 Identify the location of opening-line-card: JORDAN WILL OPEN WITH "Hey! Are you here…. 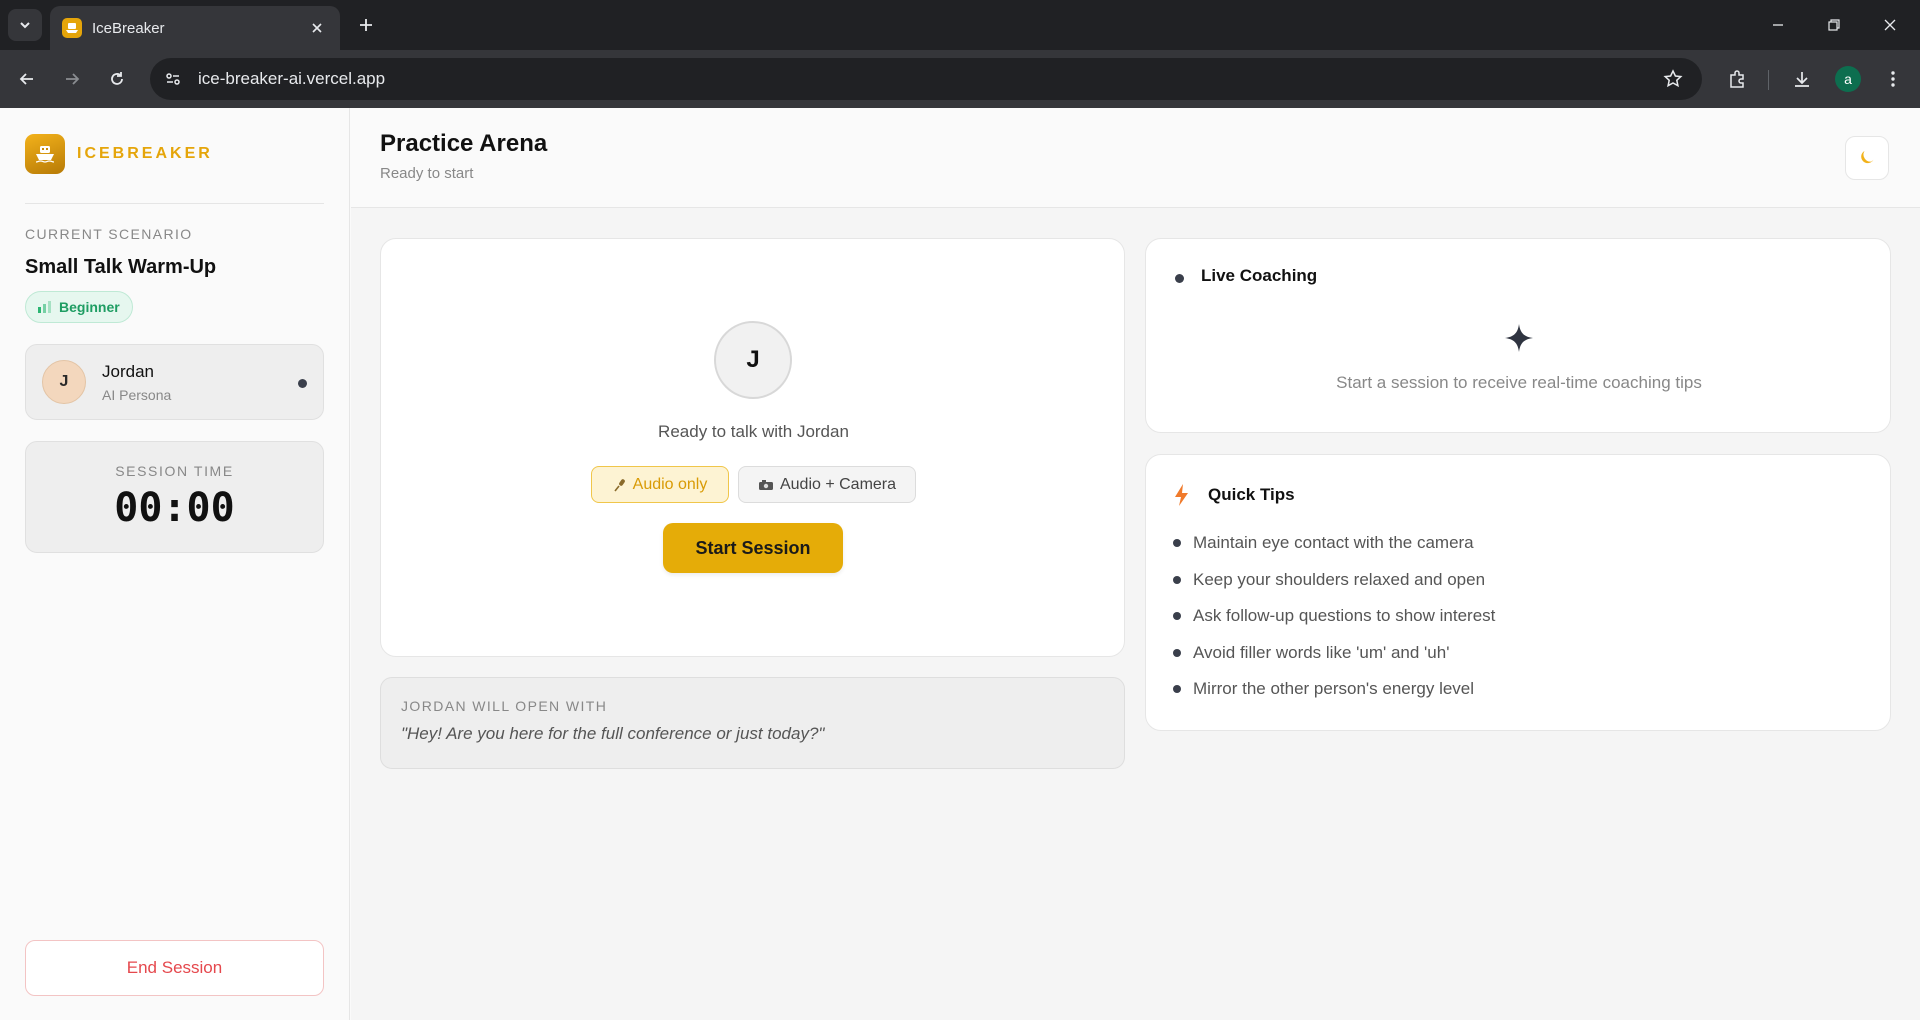
(752, 723).